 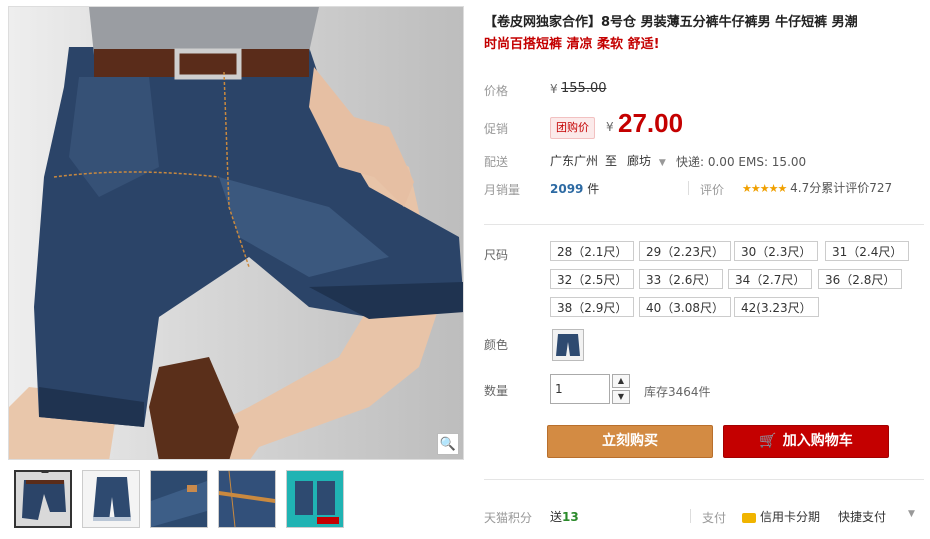 I want to click on points-text: 送13, so click(x=564, y=516).